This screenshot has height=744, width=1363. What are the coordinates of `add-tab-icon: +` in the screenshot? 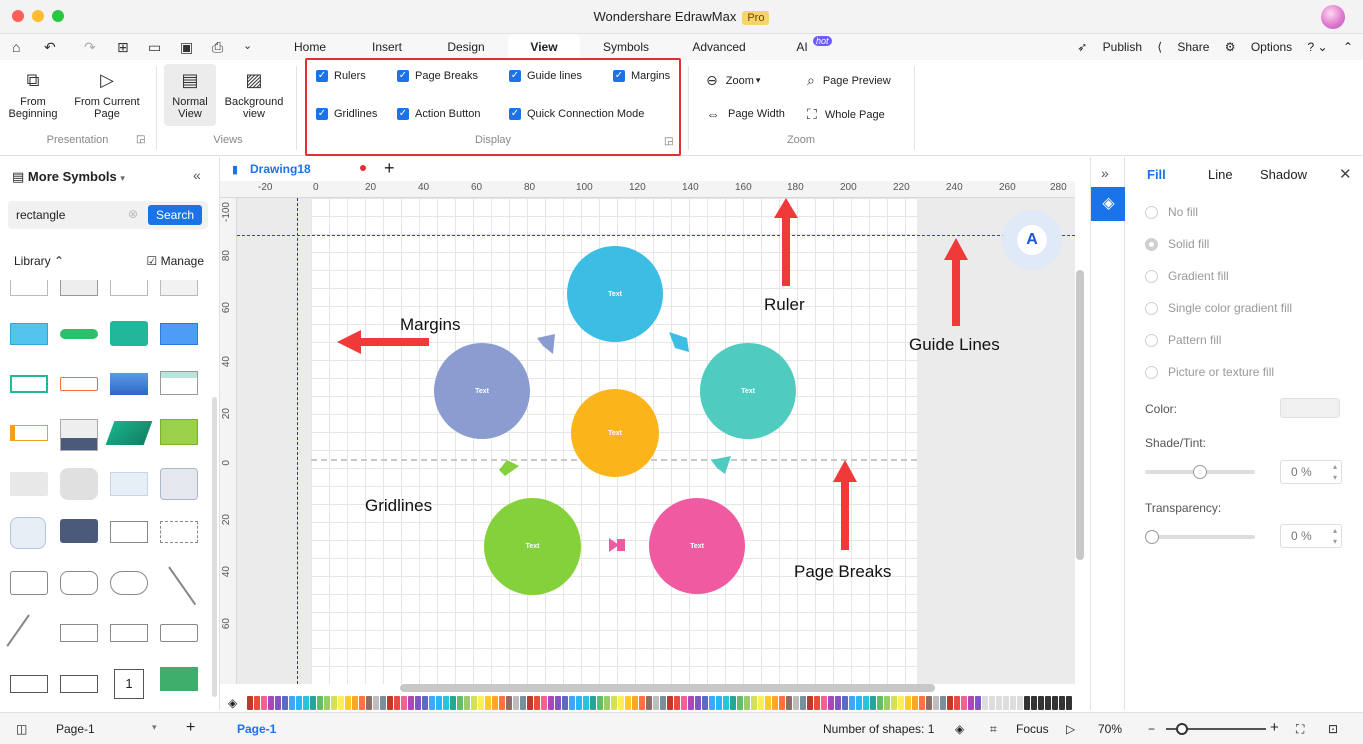 It's located at (389, 168).